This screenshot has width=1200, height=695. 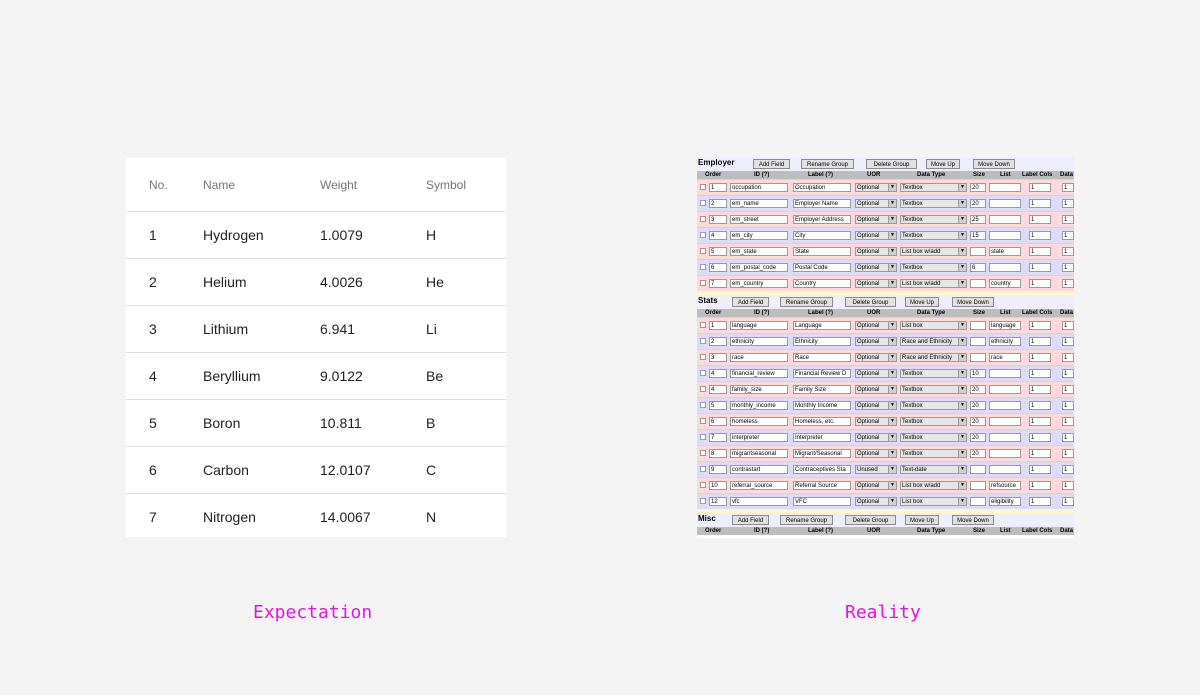 I want to click on size-field: 6, so click(x=978, y=267).